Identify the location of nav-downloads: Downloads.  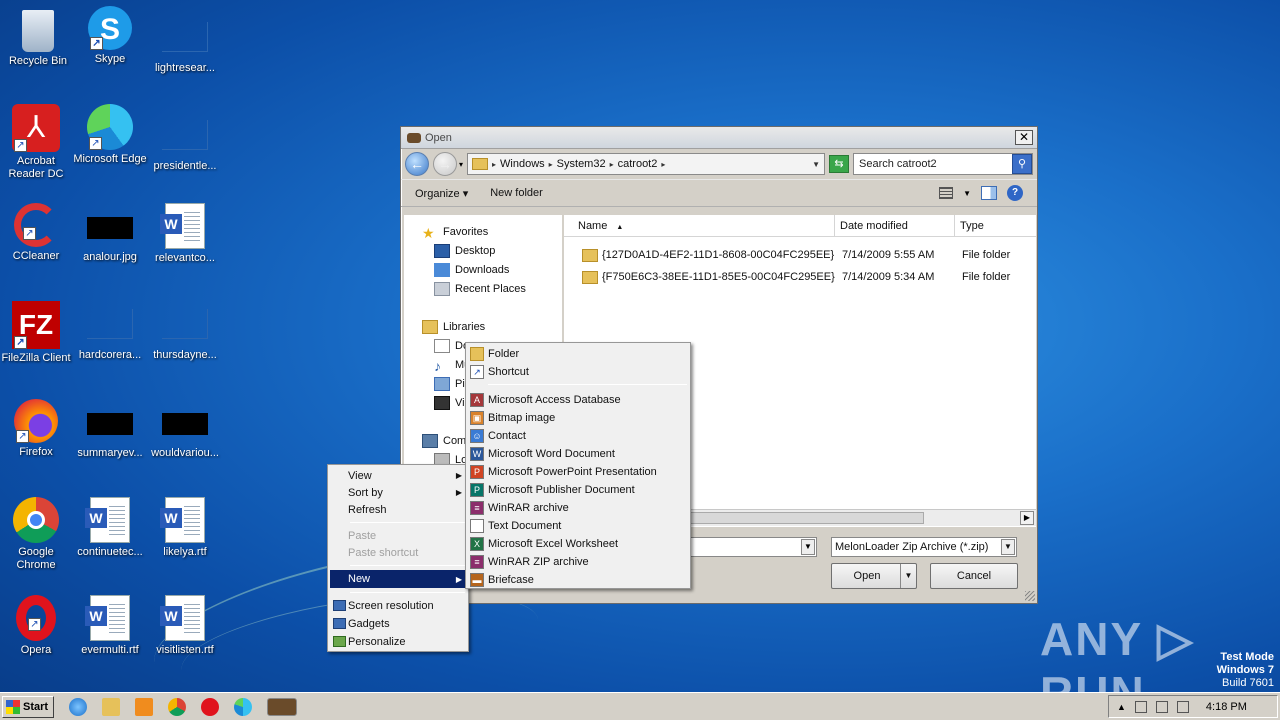
(471, 270).